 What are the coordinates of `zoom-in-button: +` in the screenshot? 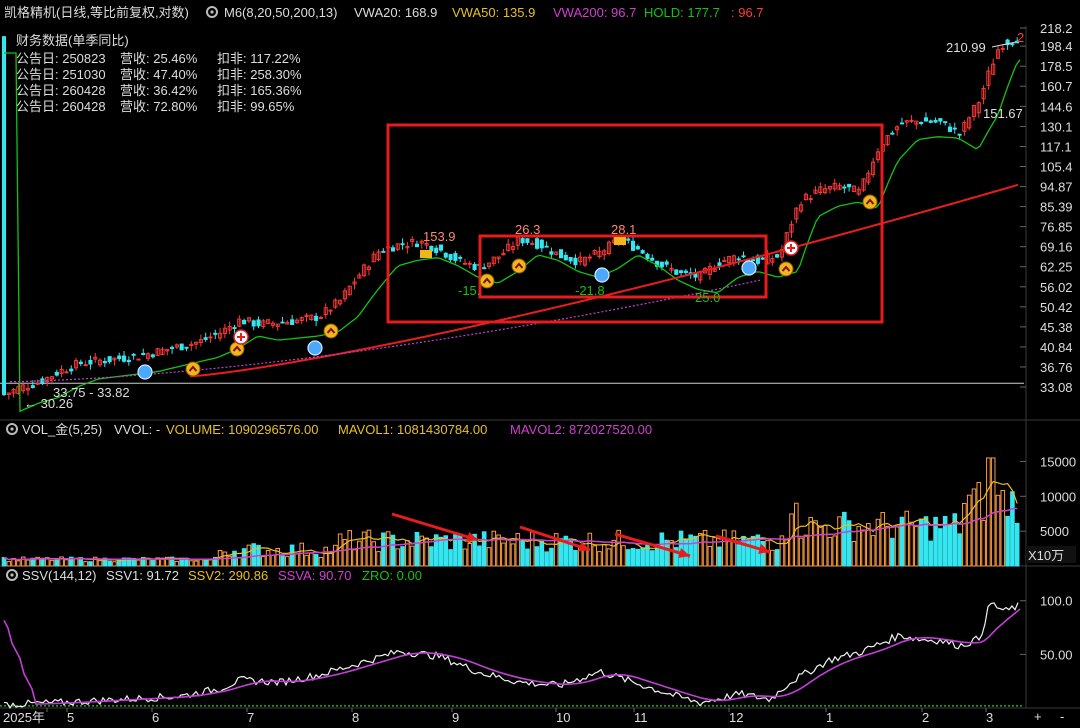 It's located at (1038, 716).